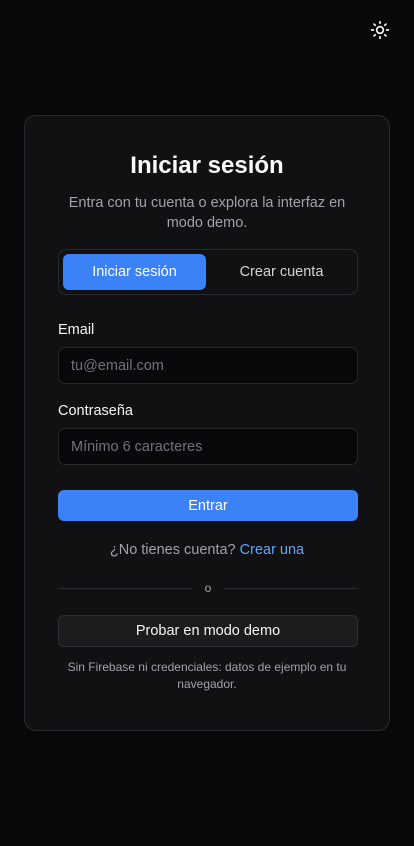 This screenshot has height=846, width=414. I want to click on signup-row: ¿No tienes cuenta? Crear una, so click(207, 550).